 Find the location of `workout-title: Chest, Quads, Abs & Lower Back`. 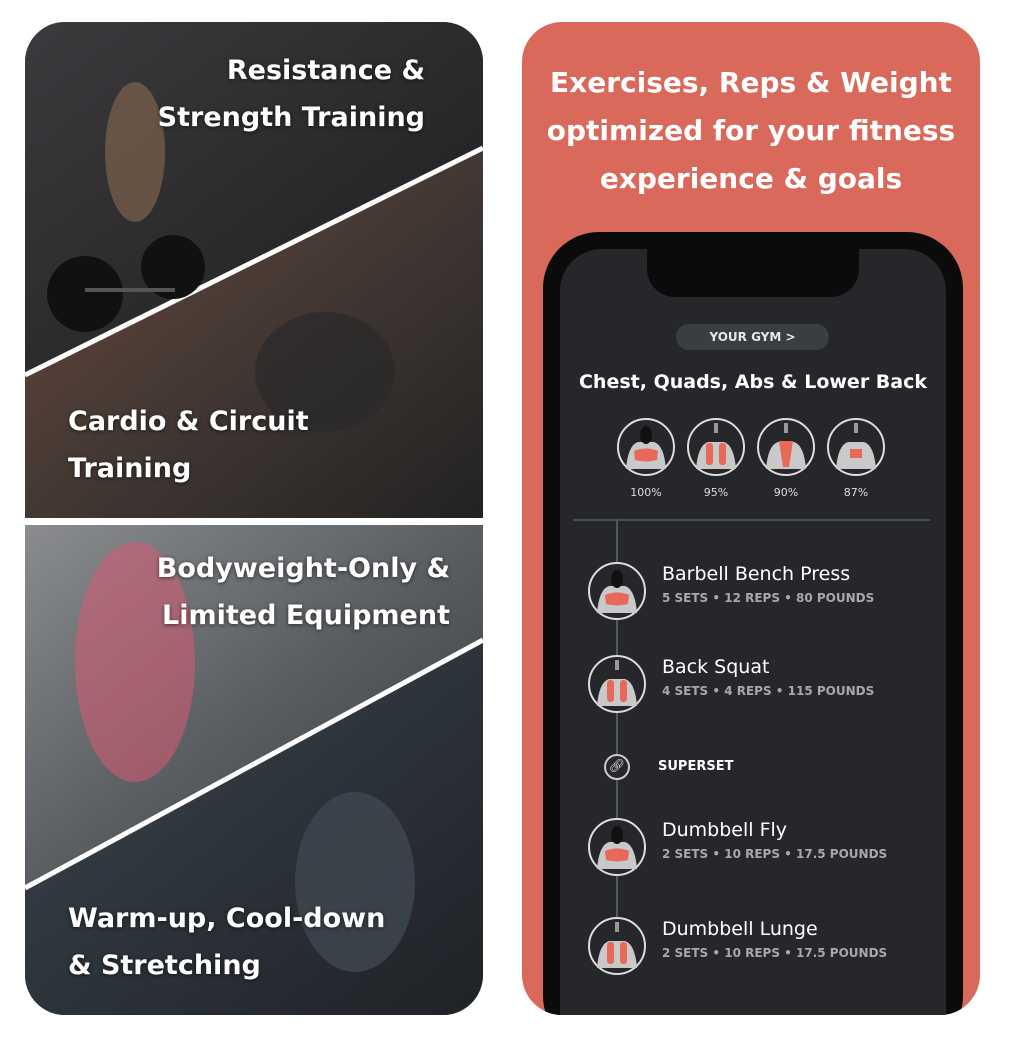

workout-title: Chest, Quads, Abs & Lower Back is located at coordinates (753, 382).